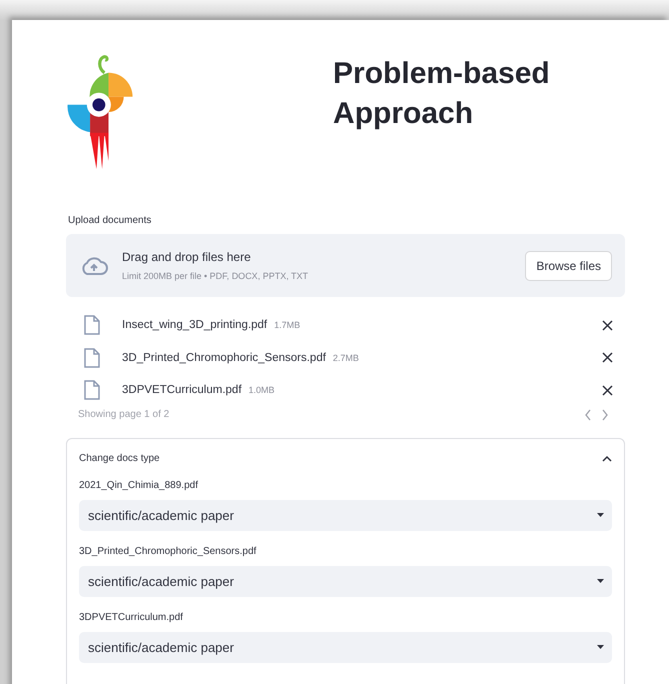 Image resolution: width=669 pixels, height=684 pixels. What do you see at coordinates (345, 265) in the screenshot?
I see `file-drop-zone: Drag and drop files here Limit 200MB per file • PDF, DOCX, PPTX, TXT Browse files` at bounding box center [345, 265].